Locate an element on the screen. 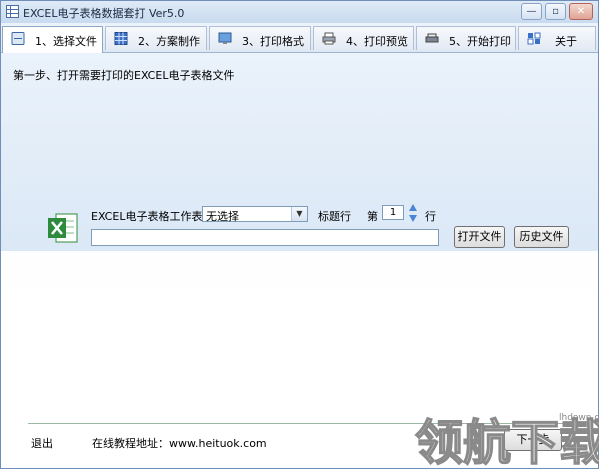  tab-start-print: 5、开始打印 is located at coordinates (466, 38).